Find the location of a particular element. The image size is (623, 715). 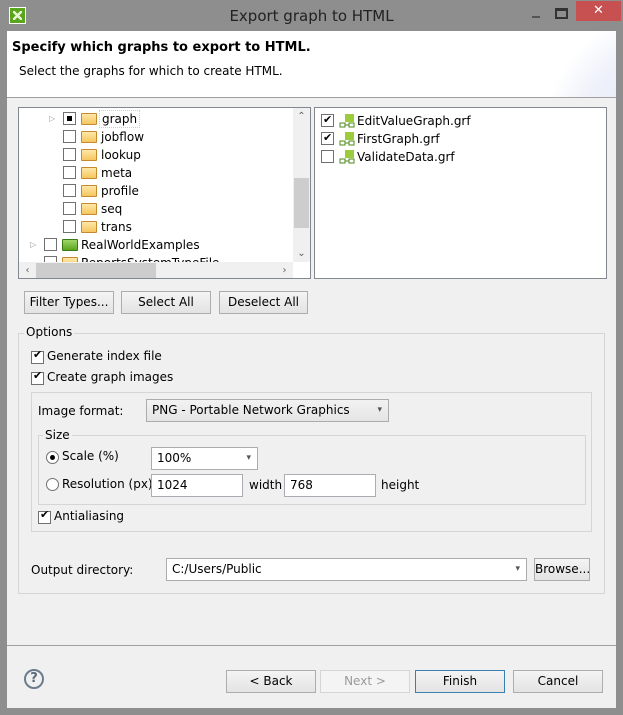

scroll-left-icon: ‹ is located at coordinates (27, 270).